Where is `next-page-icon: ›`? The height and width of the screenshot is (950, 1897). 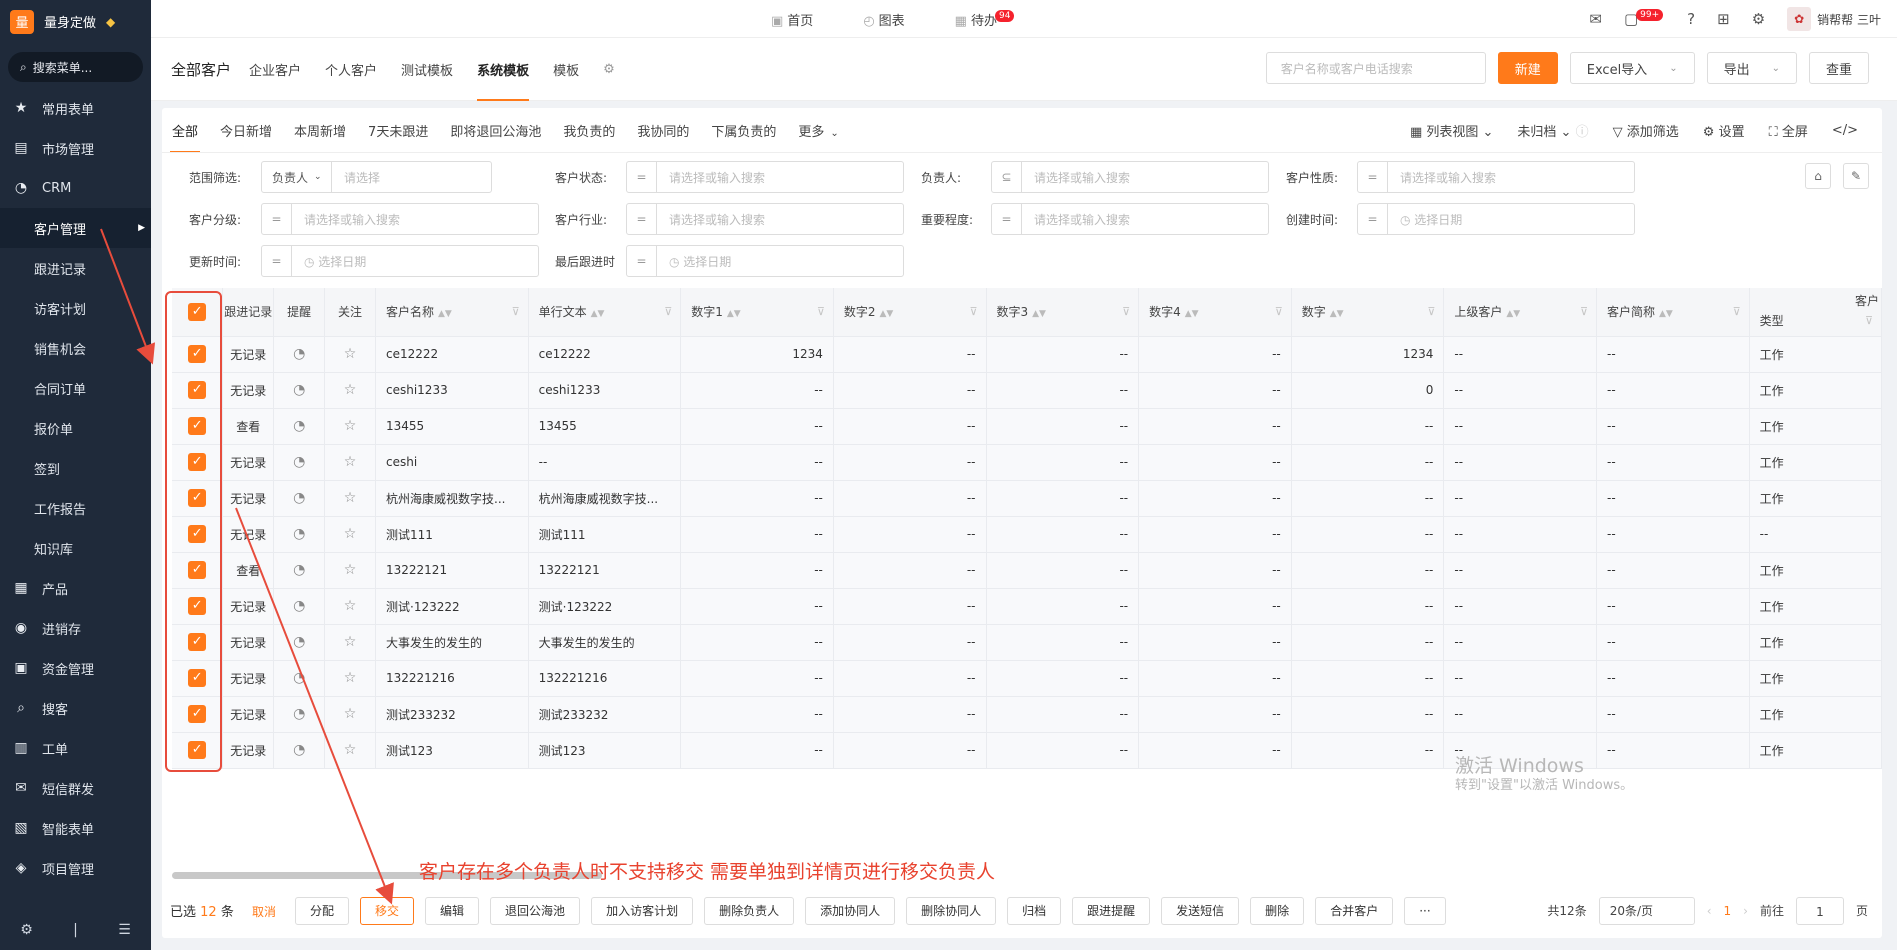 next-page-icon: › is located at coordinates (1745, 911).